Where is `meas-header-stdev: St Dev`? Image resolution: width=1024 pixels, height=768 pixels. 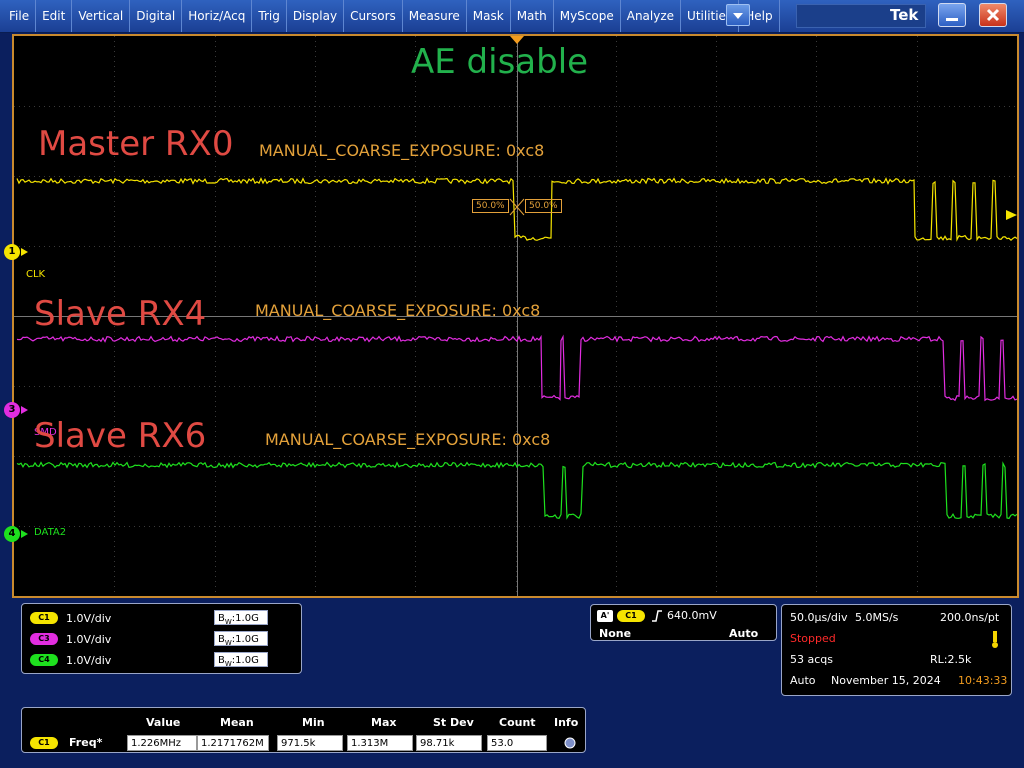
meas-header-stdev: St Dev is located at coordinates (453, 722).